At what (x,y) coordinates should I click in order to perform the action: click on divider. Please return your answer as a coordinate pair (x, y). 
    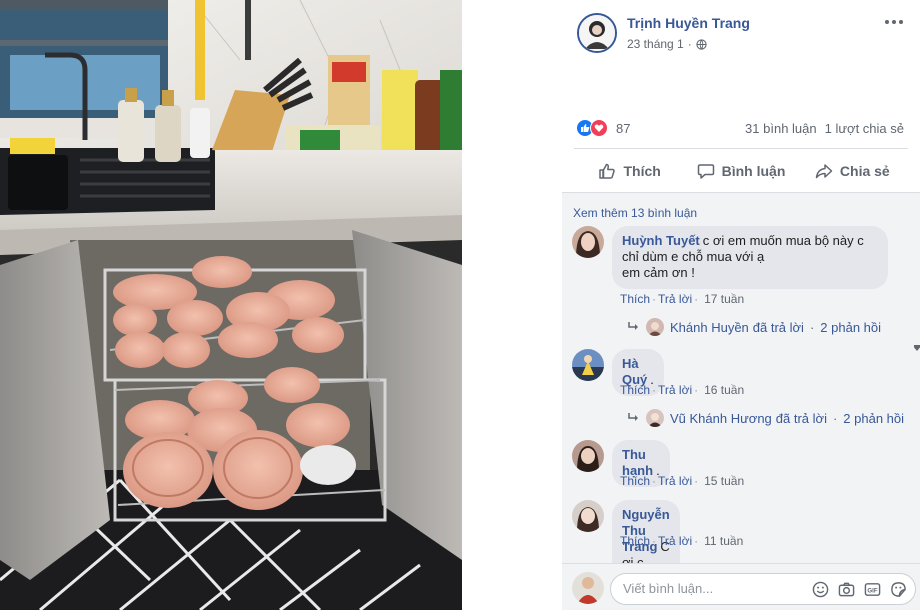
    Looking at the image, I should click on (741, 148).